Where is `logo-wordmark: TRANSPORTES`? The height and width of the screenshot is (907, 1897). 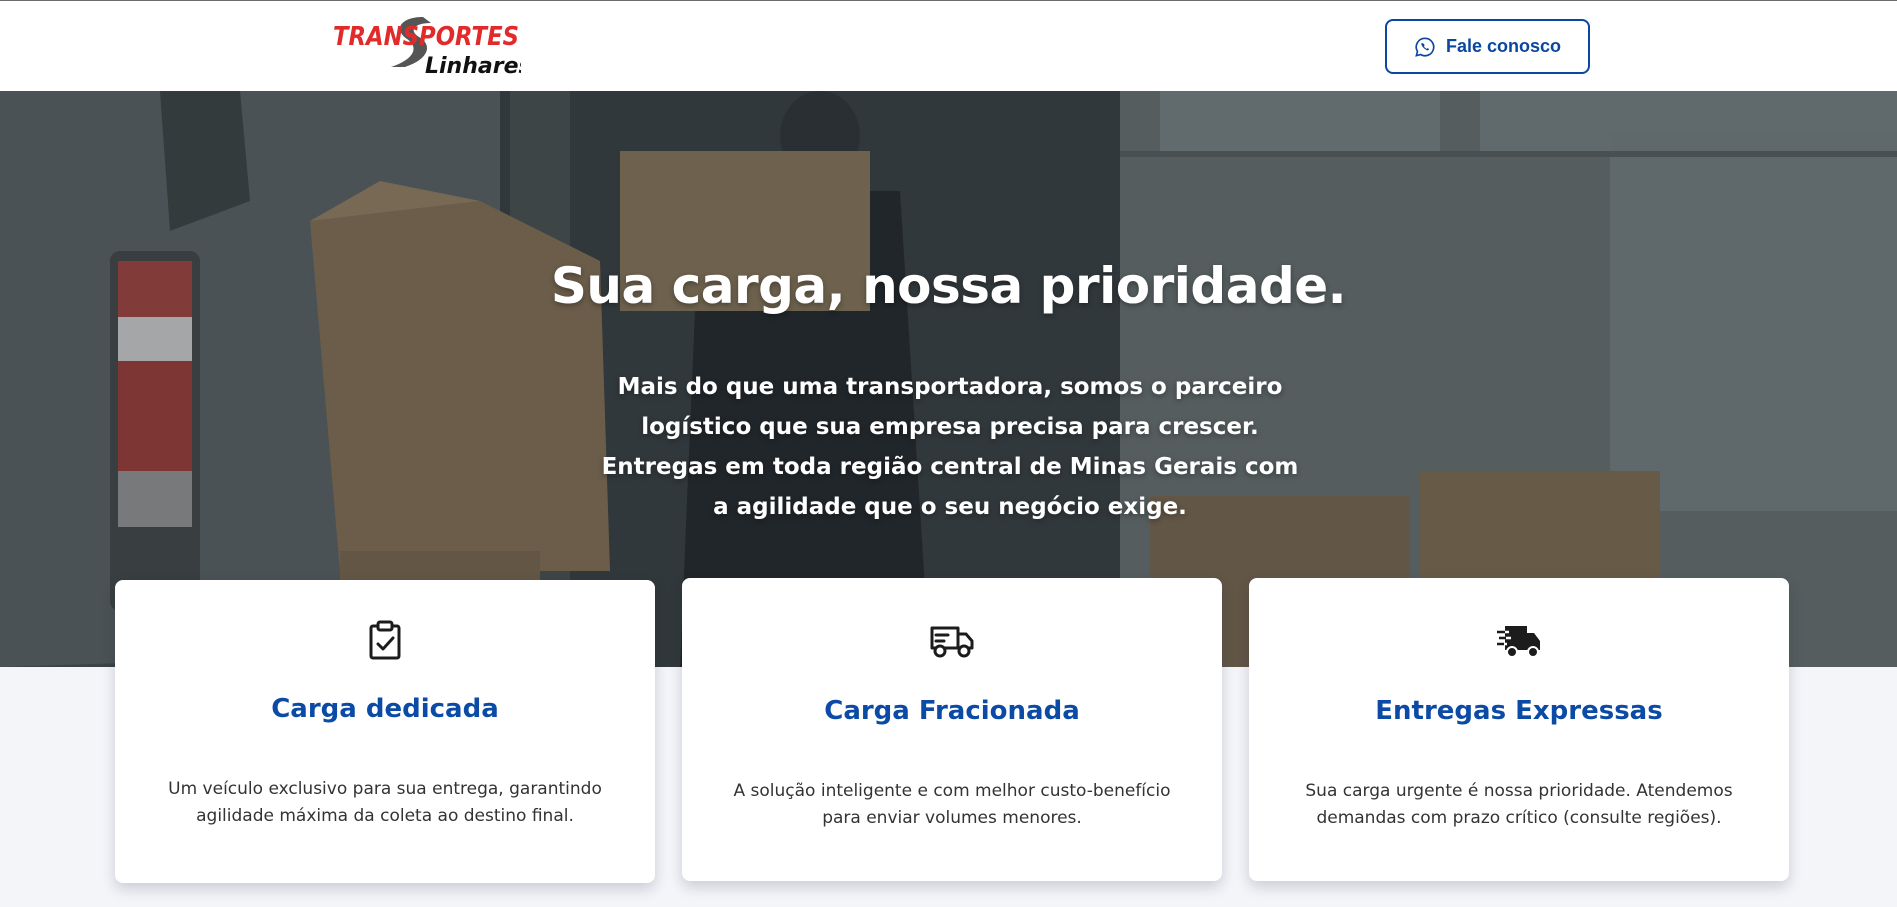 logo-wordmark: TRANSPORTES is located at coordinates (426, 37).